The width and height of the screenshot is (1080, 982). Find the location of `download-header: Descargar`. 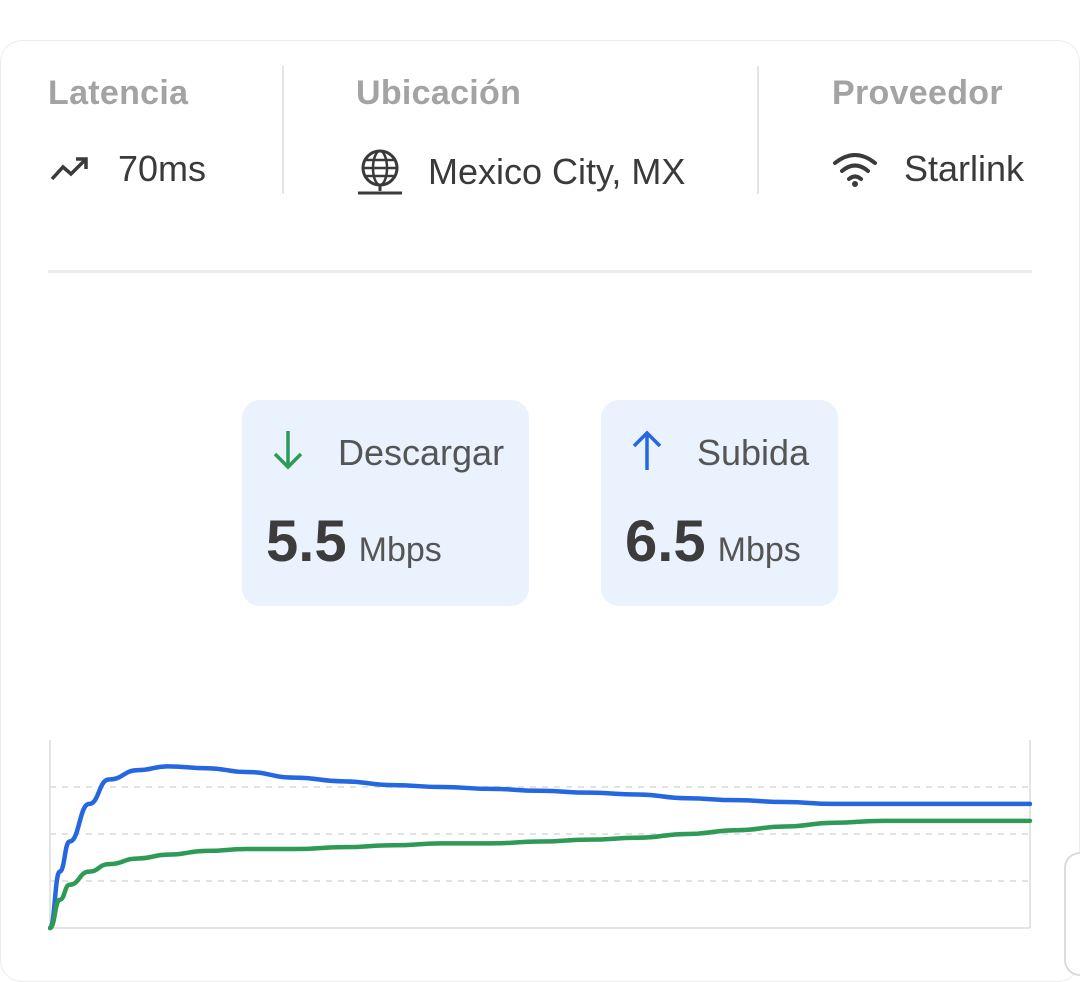

download-header: Descargar is located at coordinates (386, 452).